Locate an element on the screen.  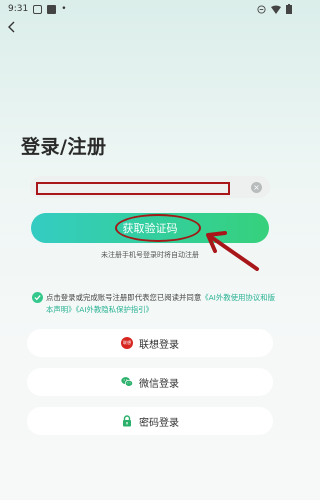
status-right is located at coordinates (274, 9).